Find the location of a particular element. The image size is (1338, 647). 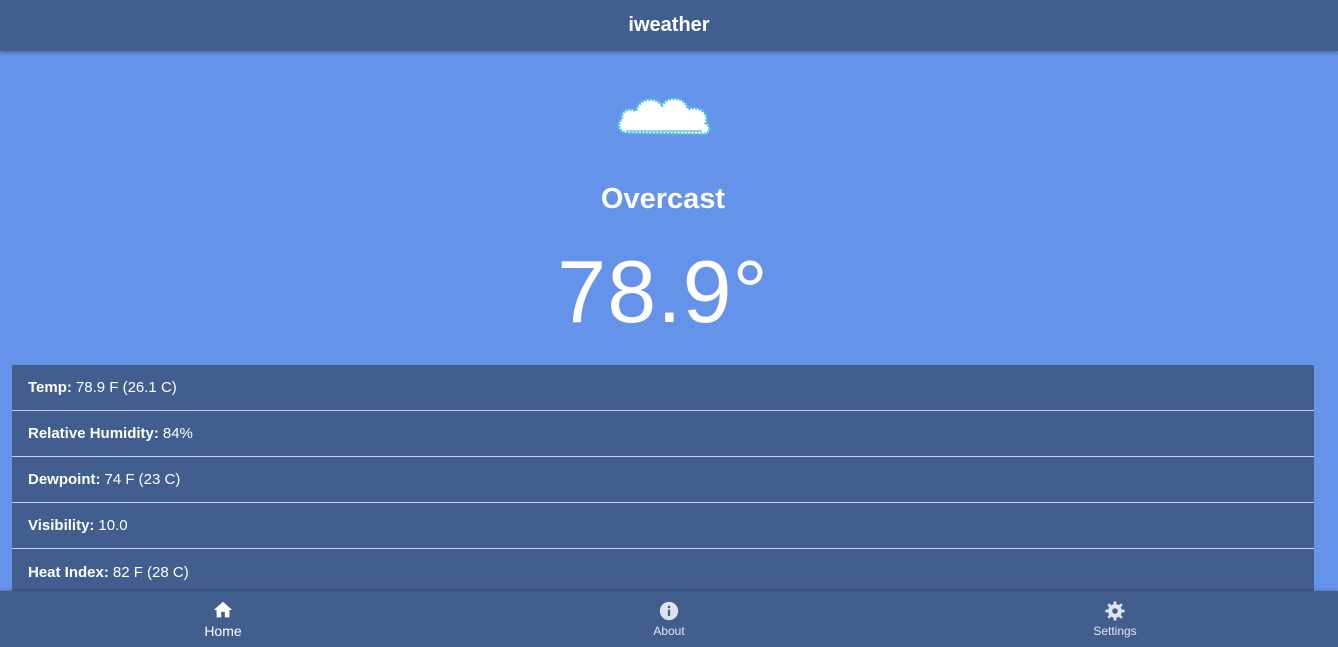

nav-home: Home is located at coordinates (223, 619).